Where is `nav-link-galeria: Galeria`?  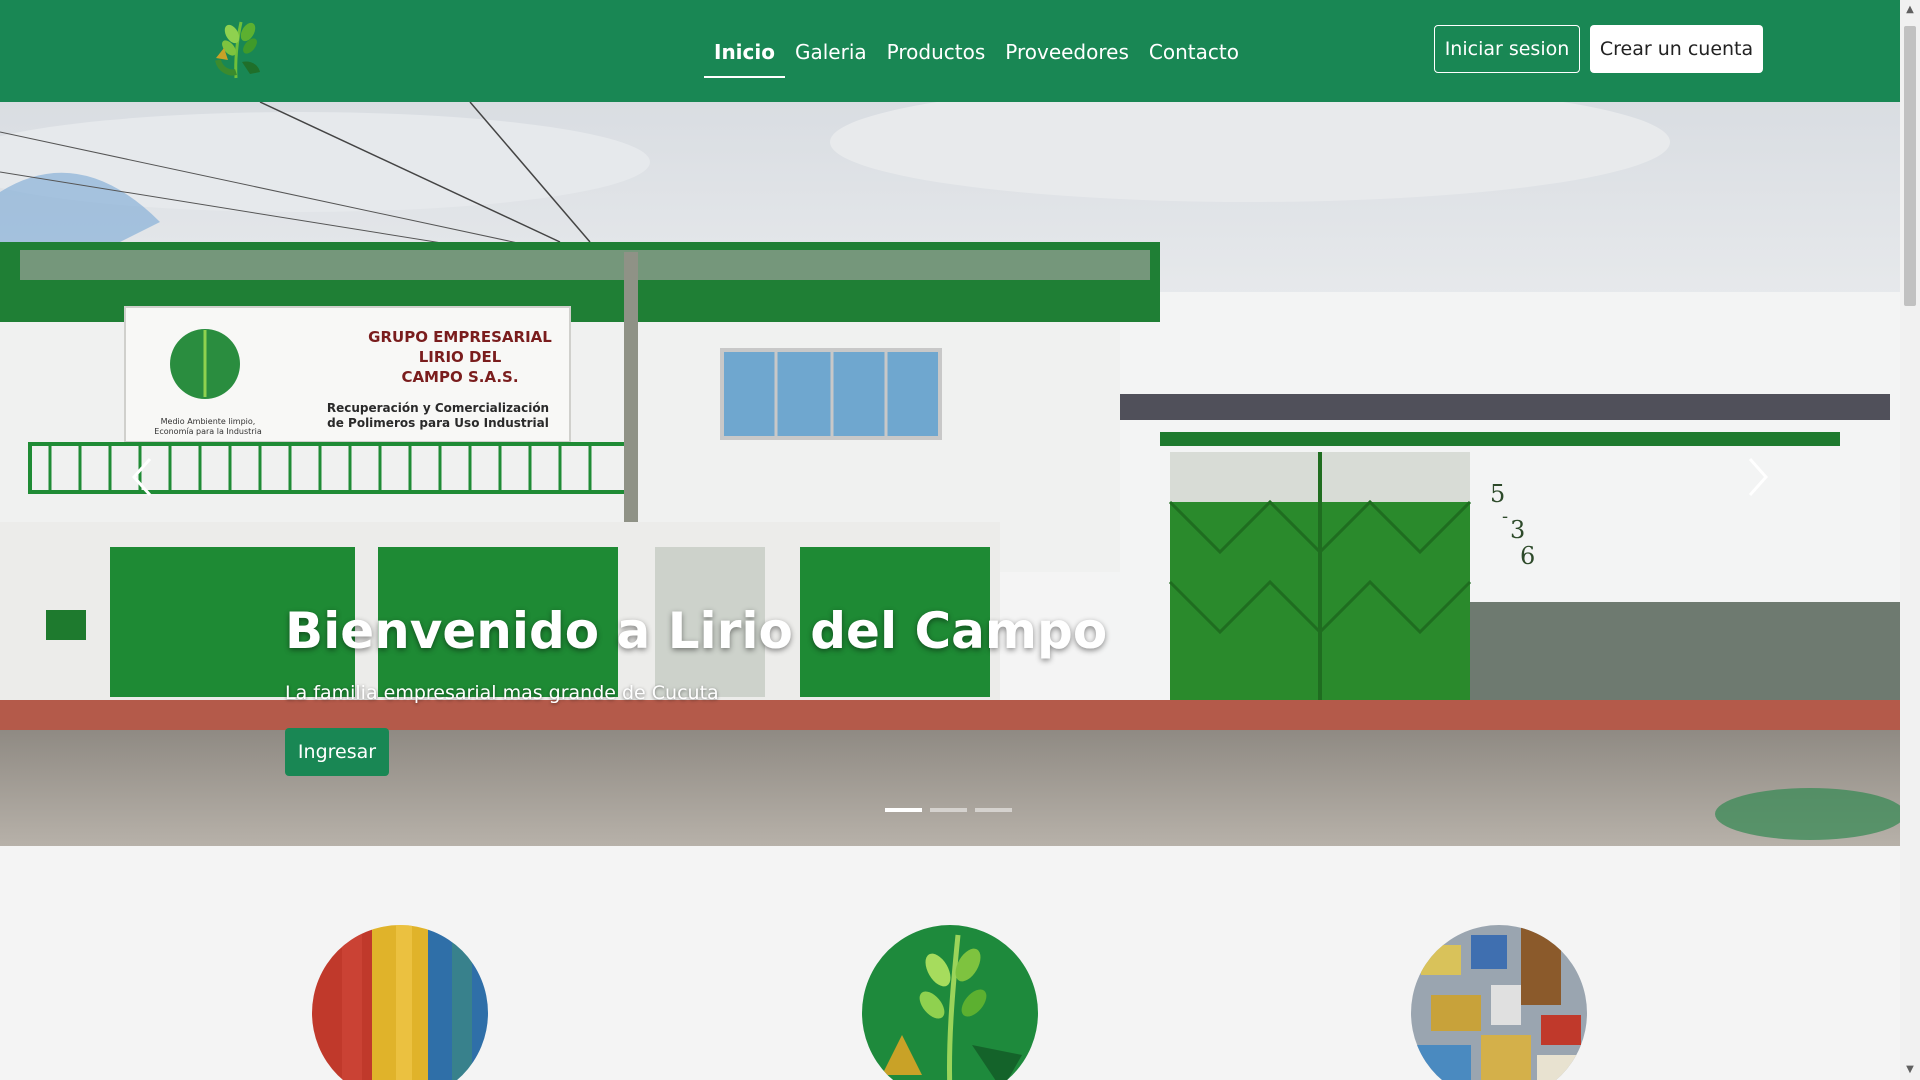
nav-link-galeria: Galeria is located at coordinates (831, 52).